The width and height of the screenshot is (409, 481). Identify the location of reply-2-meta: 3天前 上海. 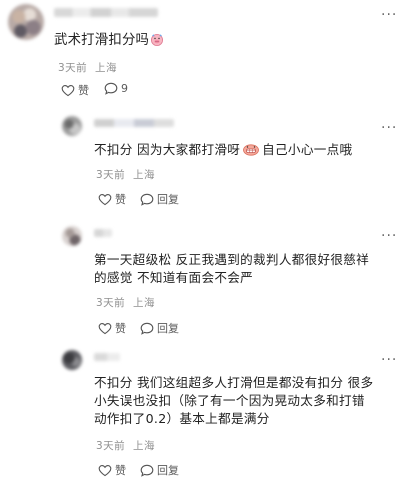
(125, 302).